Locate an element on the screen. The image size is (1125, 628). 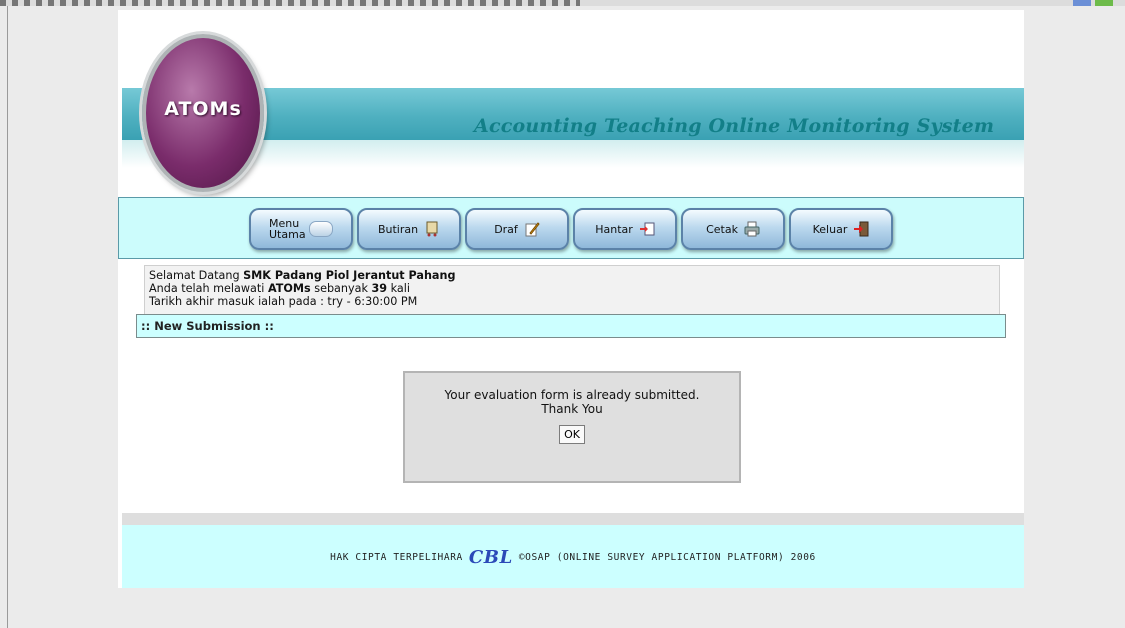
copyright-left: HAK CIPTA TERPELIHARA is located at coordinates (396, 557).